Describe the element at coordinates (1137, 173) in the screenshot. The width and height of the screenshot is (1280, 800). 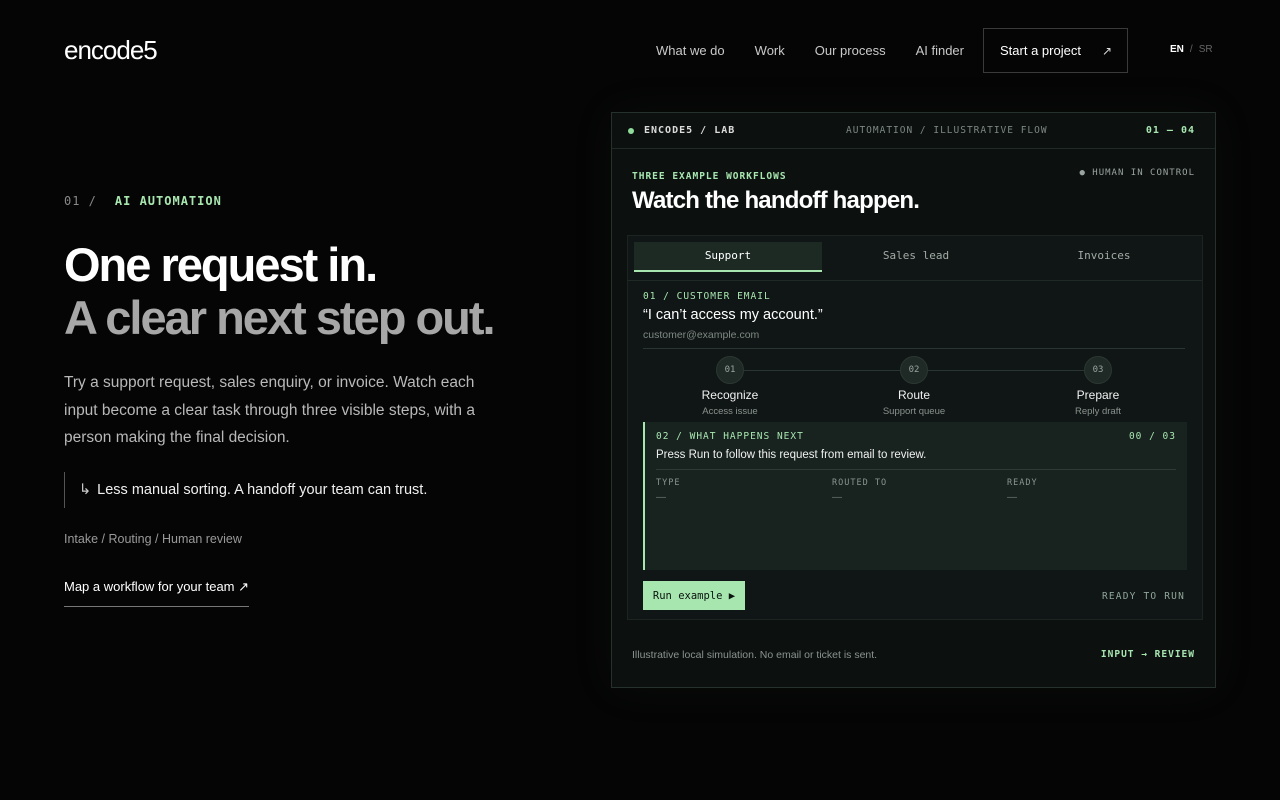
I see `human-control-badge: ● HUMAN IN CONTROL` at that location.